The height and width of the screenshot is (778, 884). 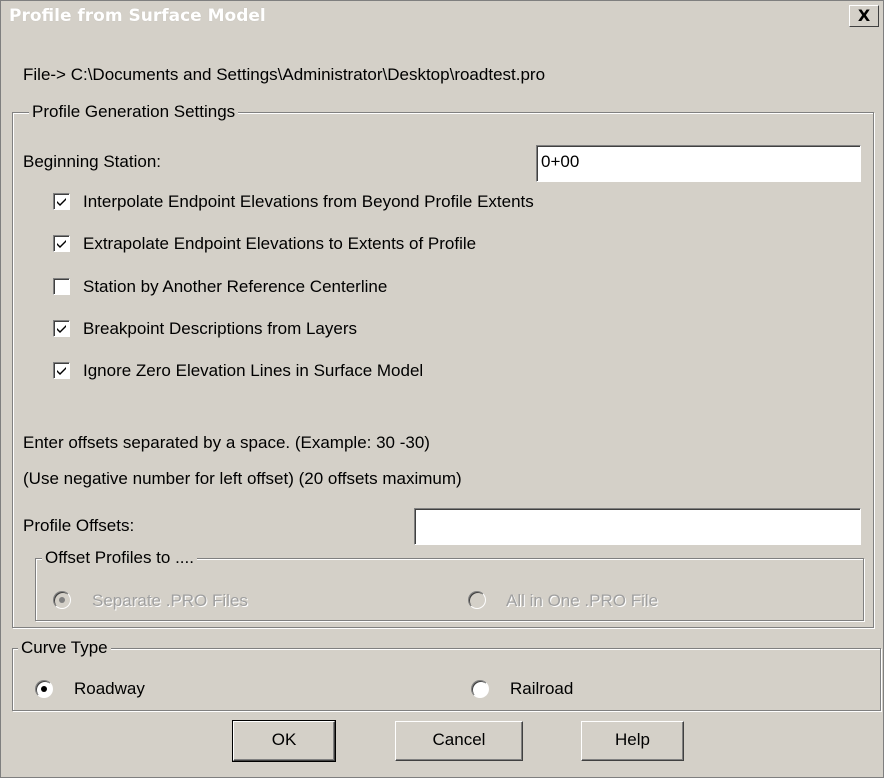 I want to click on profile-offsets-label: Profile Offsets:, so click(x=79, y=525).